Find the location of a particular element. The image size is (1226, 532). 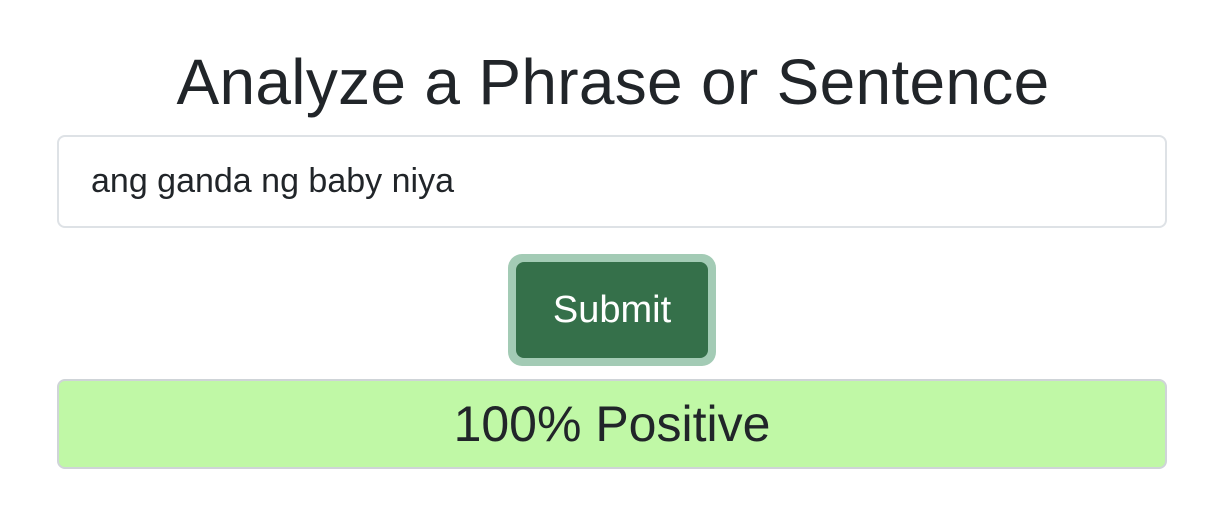

page-title: Analyze a Phrase or Sentence is located at coordinates (613, 82).